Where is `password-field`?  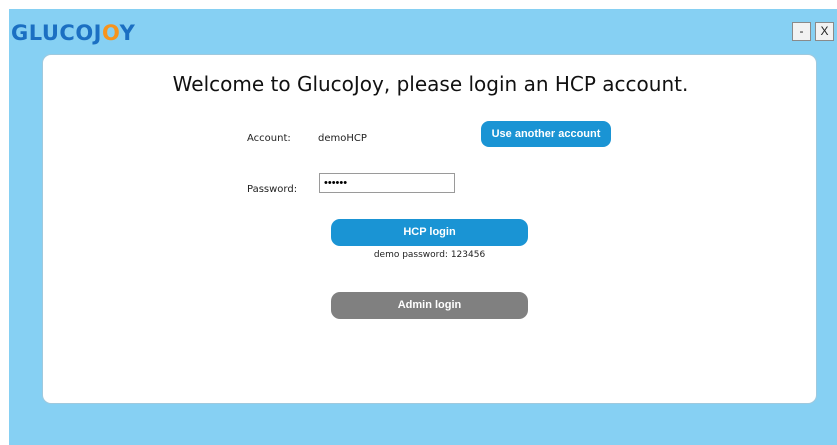 password-field is located at coordinates (387, 183).